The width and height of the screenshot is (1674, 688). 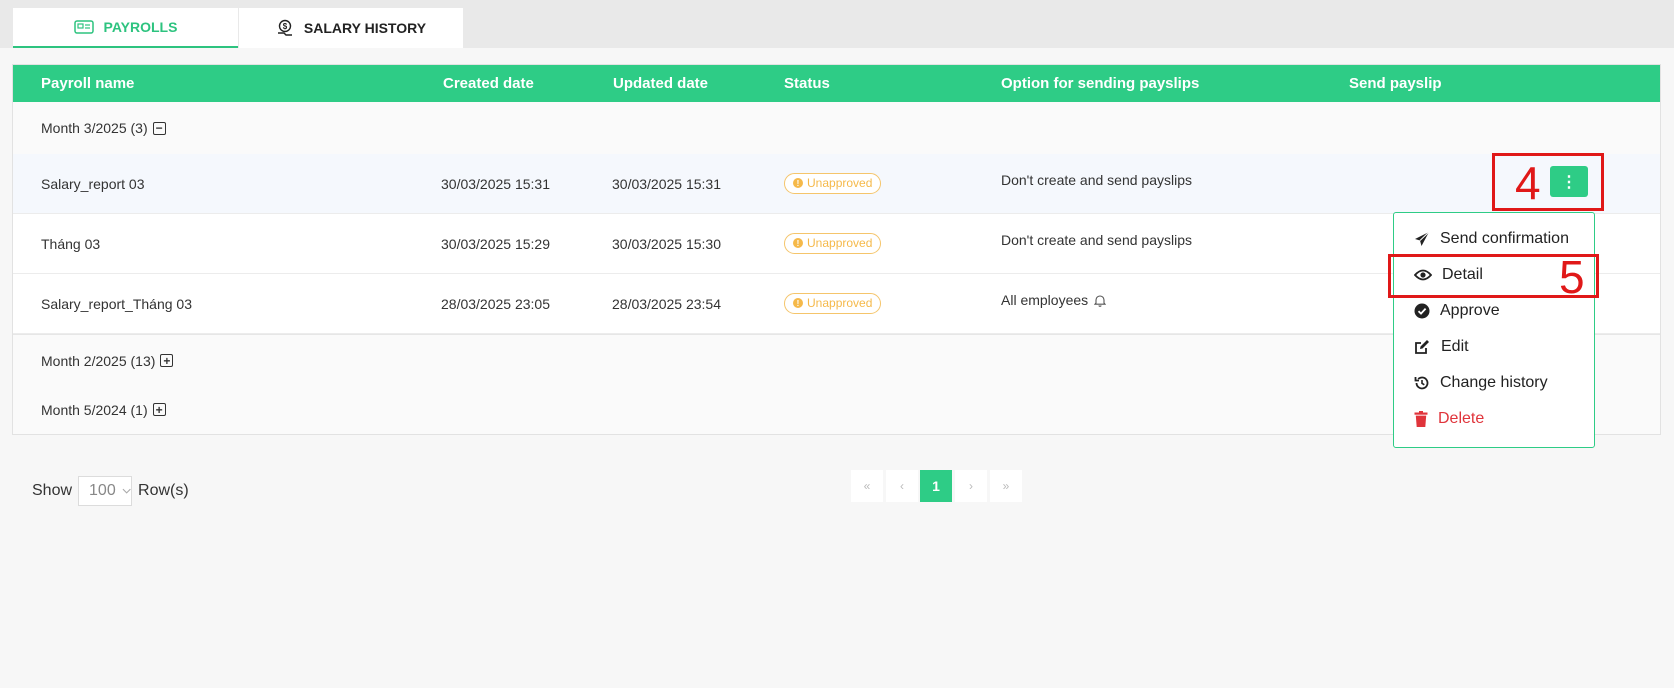 What do you see at coordinates (807, 83) in the screenshot?
I see `col-status: Status` at bounding box center [807, 83].